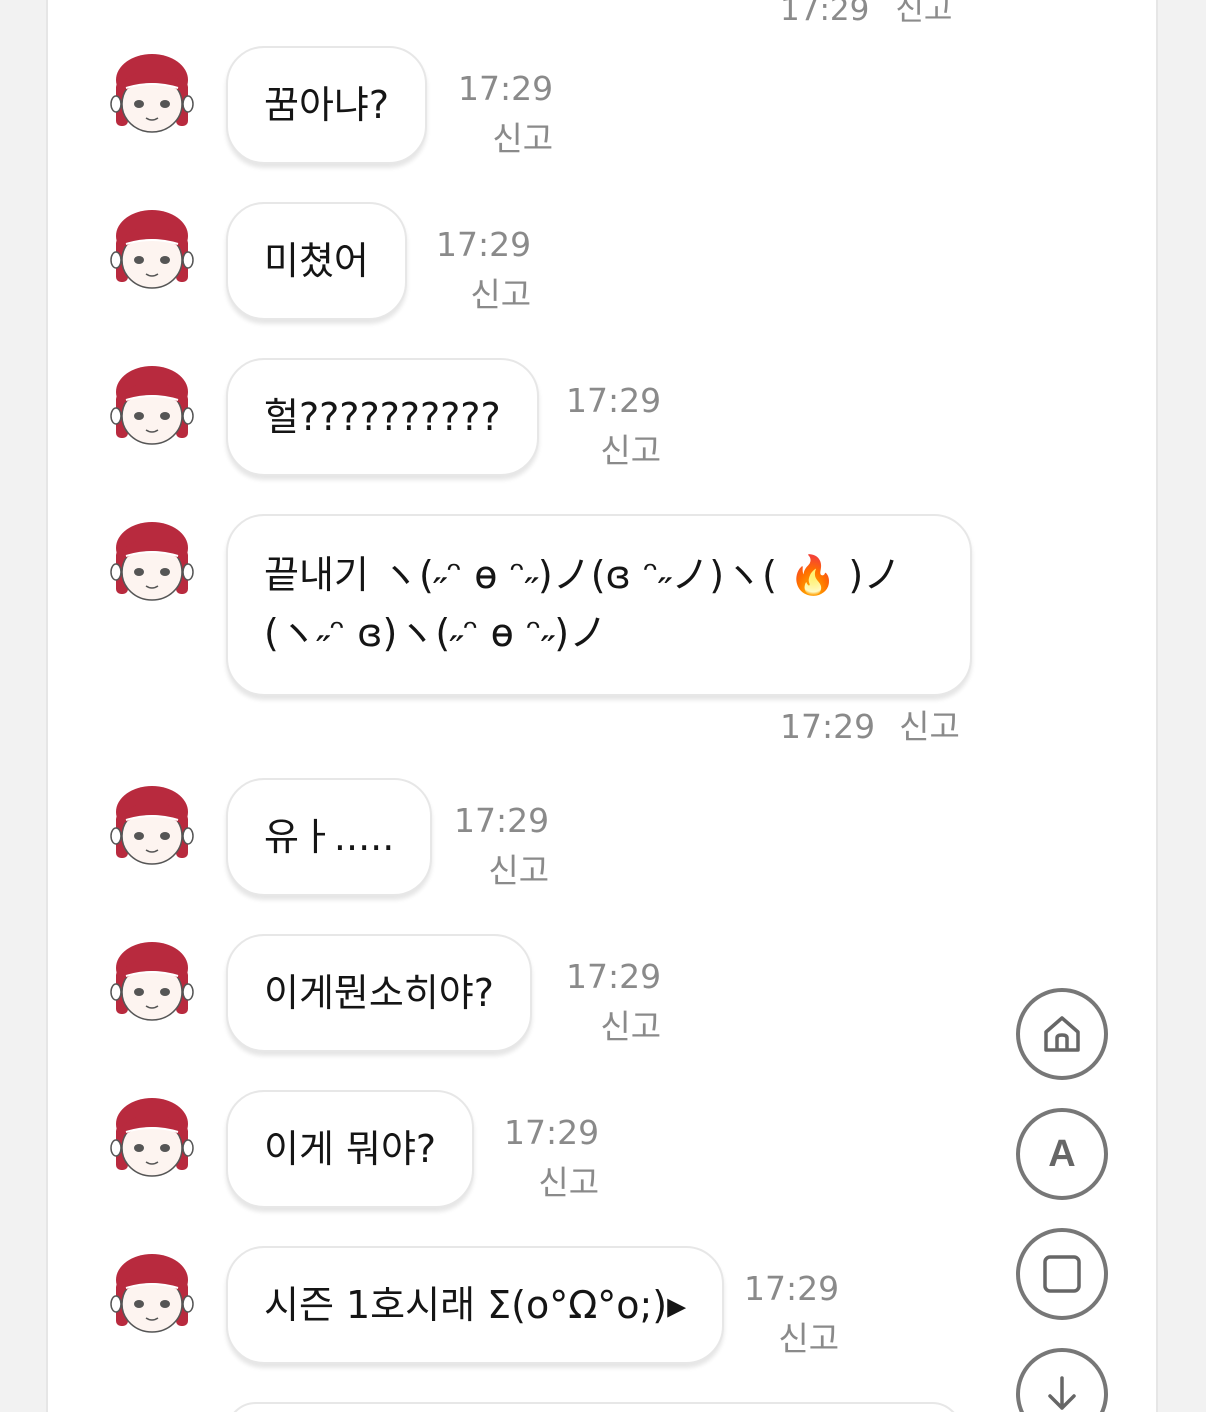  I want to click on scroll-down-button, so click(1062, 1380).